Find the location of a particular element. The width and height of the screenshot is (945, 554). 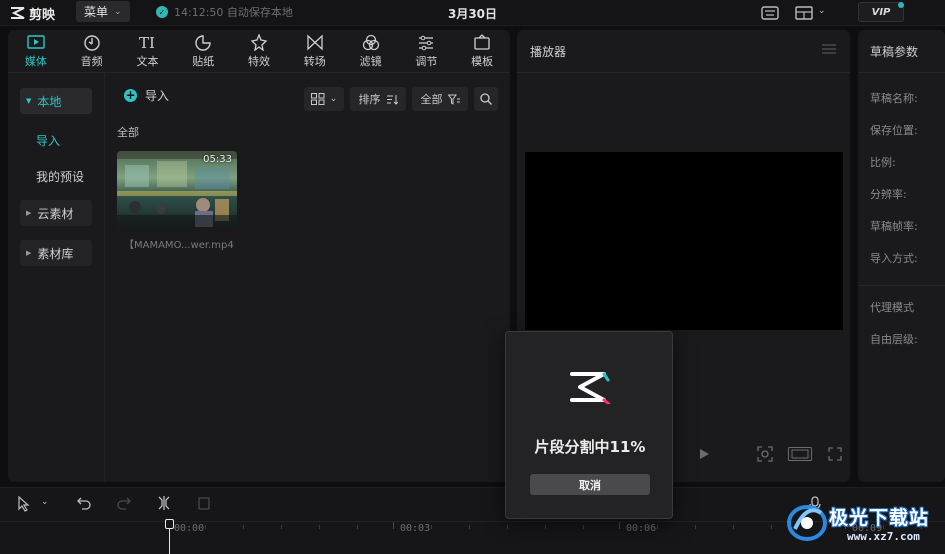

tab-template: 模板 is located at coordinates (482, 51).